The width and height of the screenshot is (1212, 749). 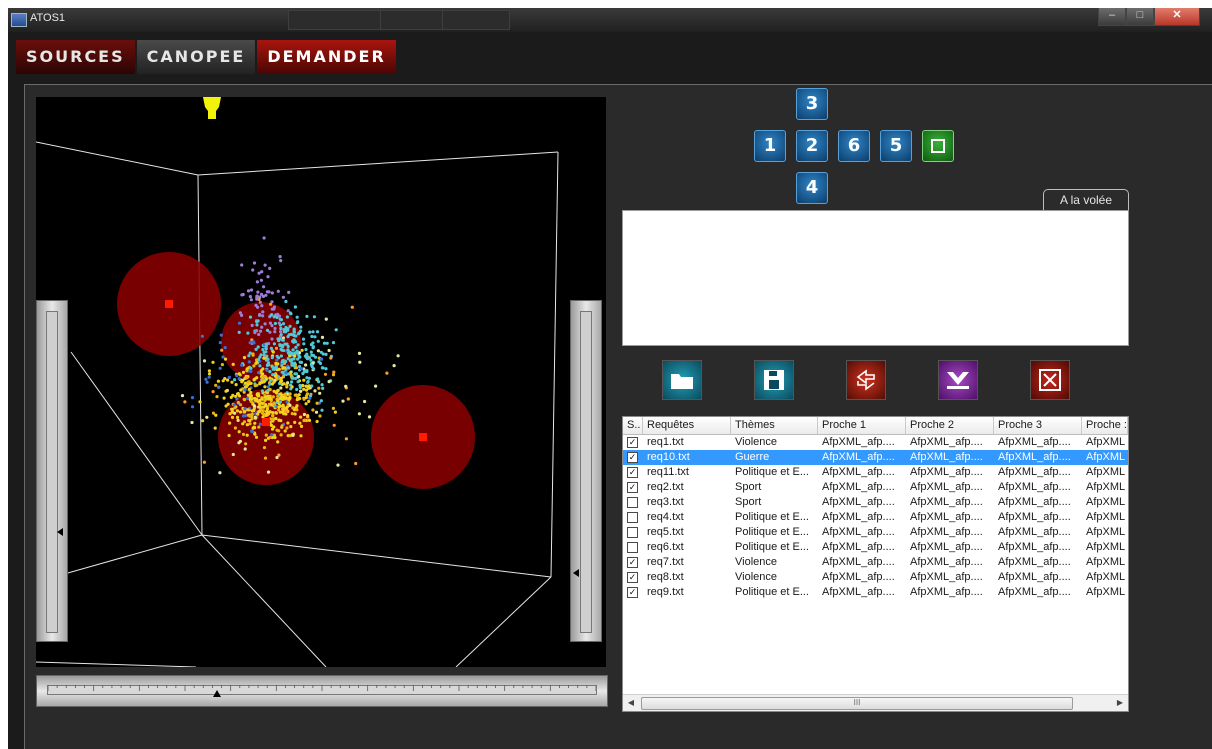 I want to click on horizontal-scrollbar: ◀ III ▶, so click(x=875, y=702).